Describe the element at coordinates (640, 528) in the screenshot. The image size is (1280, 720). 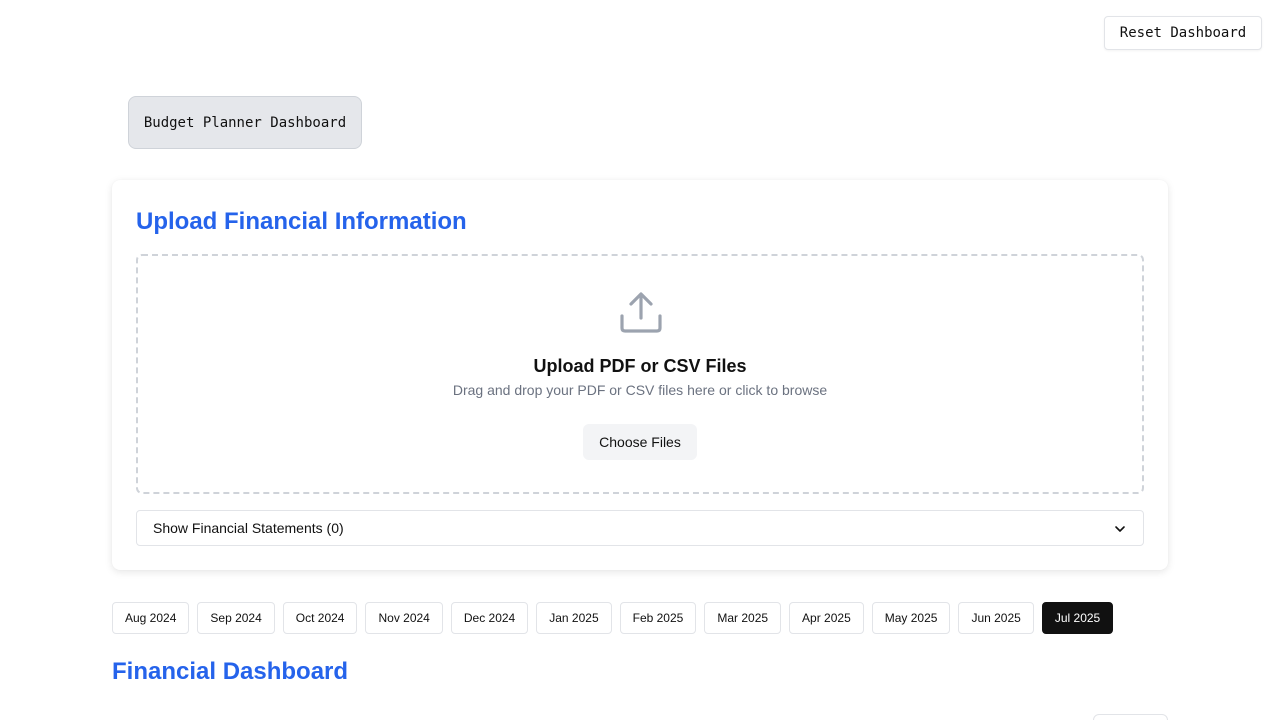
I see `financial-statements-toggle: Show Financial Statements (0)` at that location.